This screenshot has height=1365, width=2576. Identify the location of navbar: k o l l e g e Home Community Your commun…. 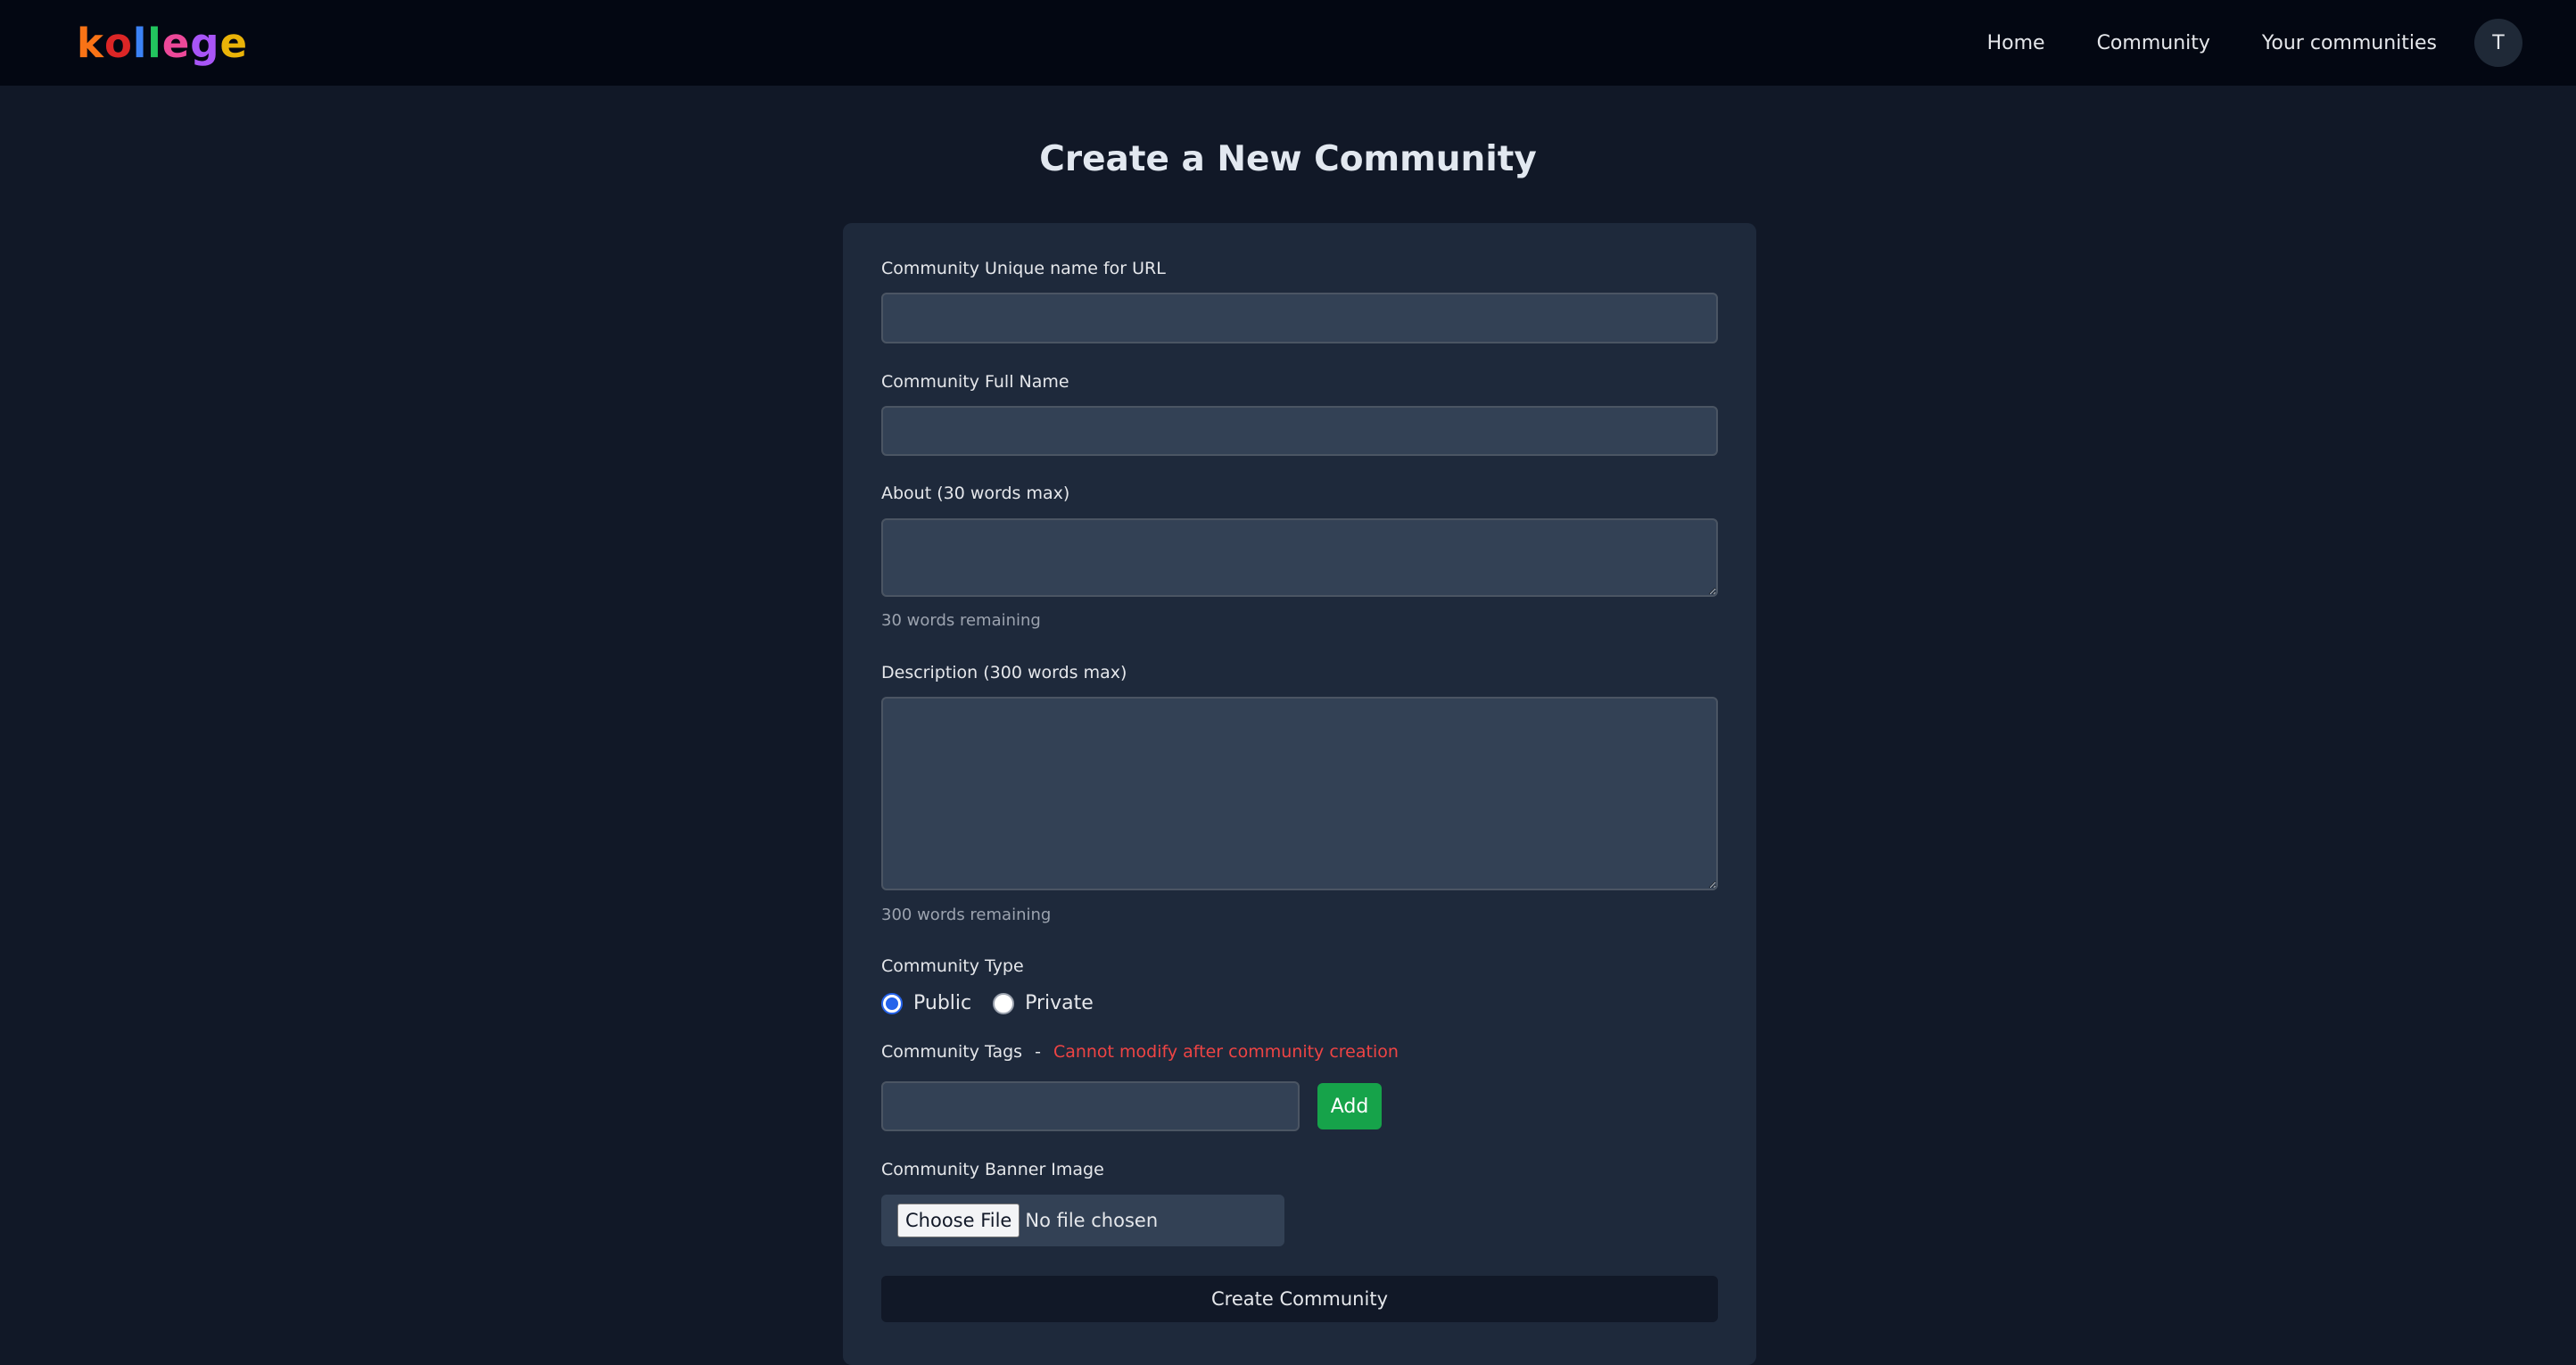
(1288, 43).